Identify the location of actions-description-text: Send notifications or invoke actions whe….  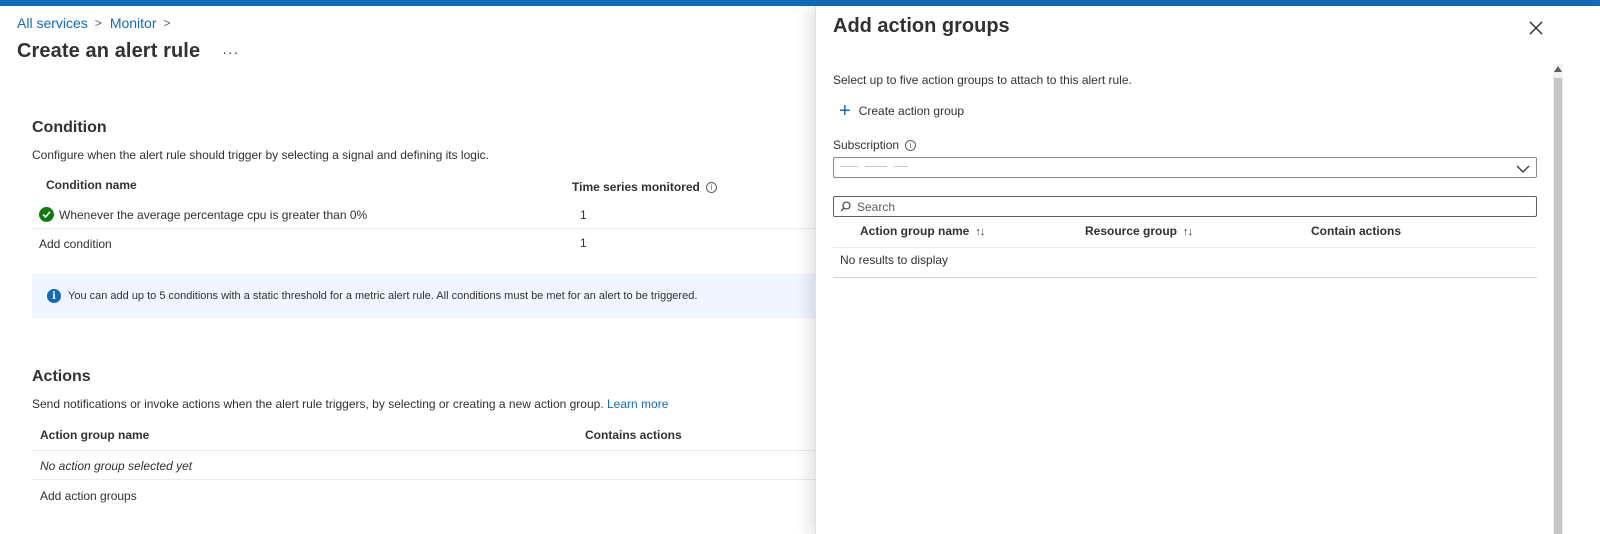
(318, 404).